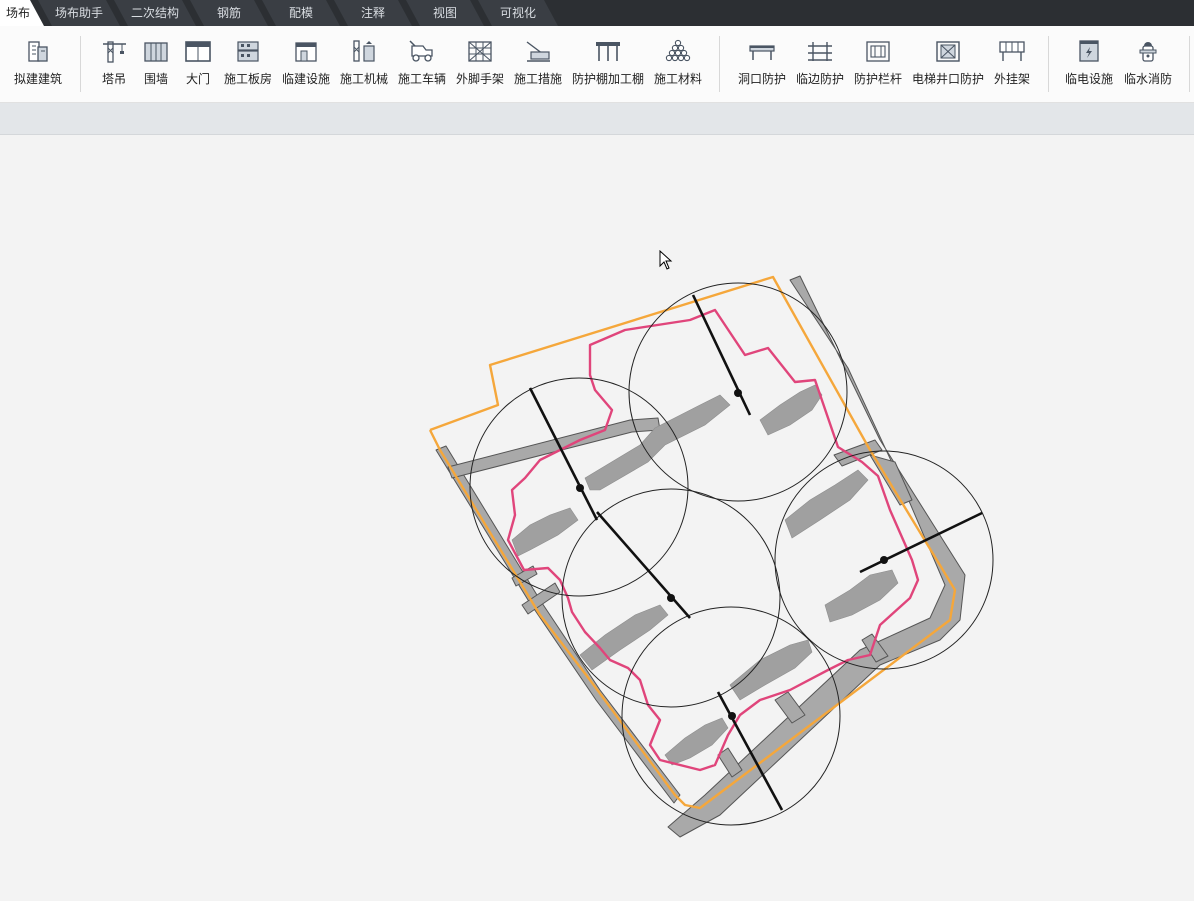  Describe the element at coordinates (305, 79) in the screenshot. I see `tool-label: 临建设施` at that location.